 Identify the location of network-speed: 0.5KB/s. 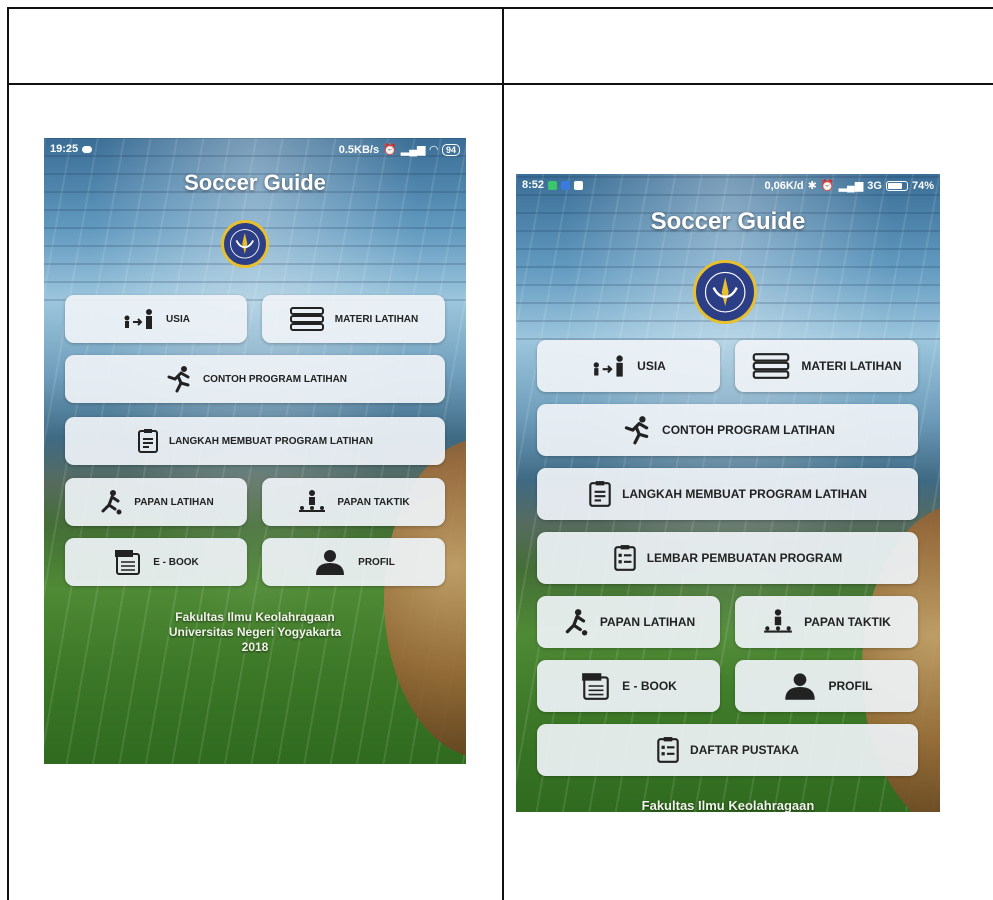
(359, 149).